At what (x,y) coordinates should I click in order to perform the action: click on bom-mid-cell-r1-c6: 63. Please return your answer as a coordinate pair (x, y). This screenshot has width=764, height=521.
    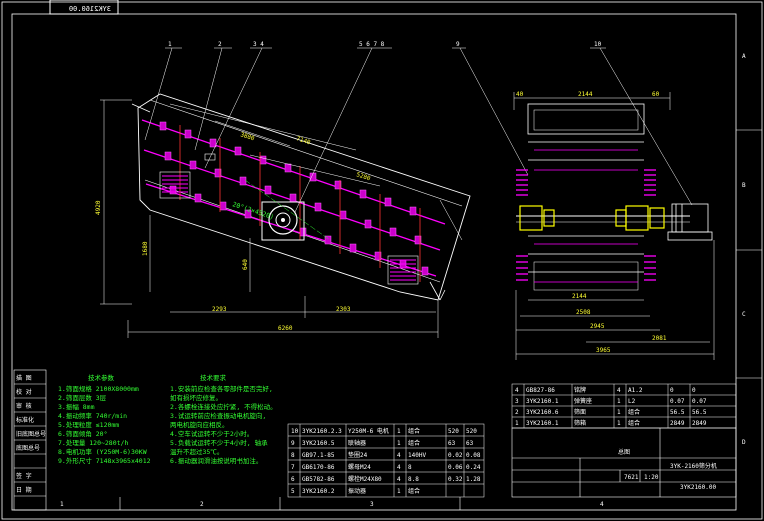
    Looking at the image, I should click on (470, 443).